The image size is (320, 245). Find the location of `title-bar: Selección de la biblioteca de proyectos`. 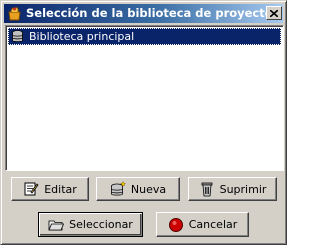

title-bar: Selección de la biblioteca de proyectos is located at coordinates (143, 13).